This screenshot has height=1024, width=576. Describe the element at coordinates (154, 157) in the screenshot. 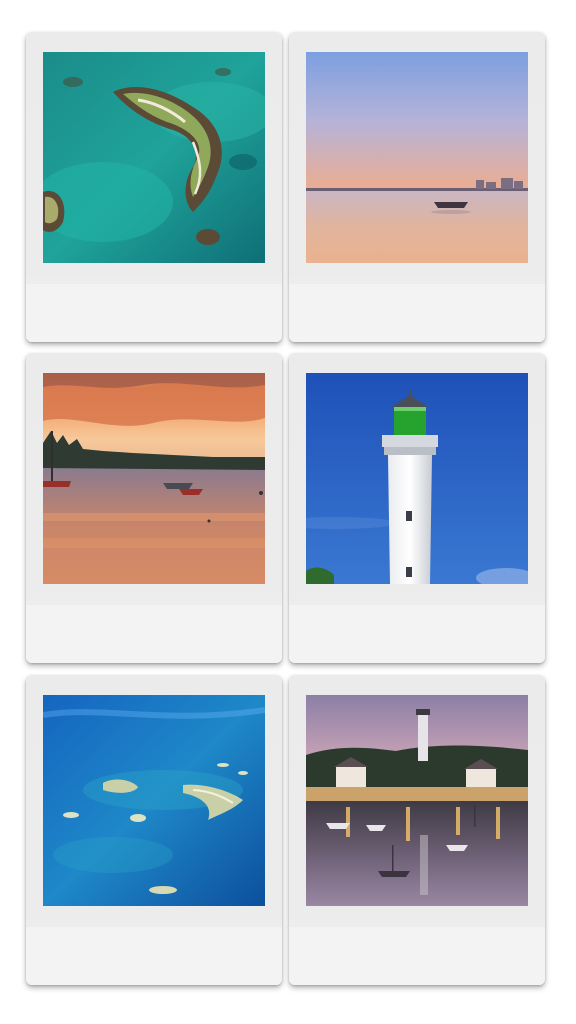

I see `photo-aerial-islands-turquoise` at that location.